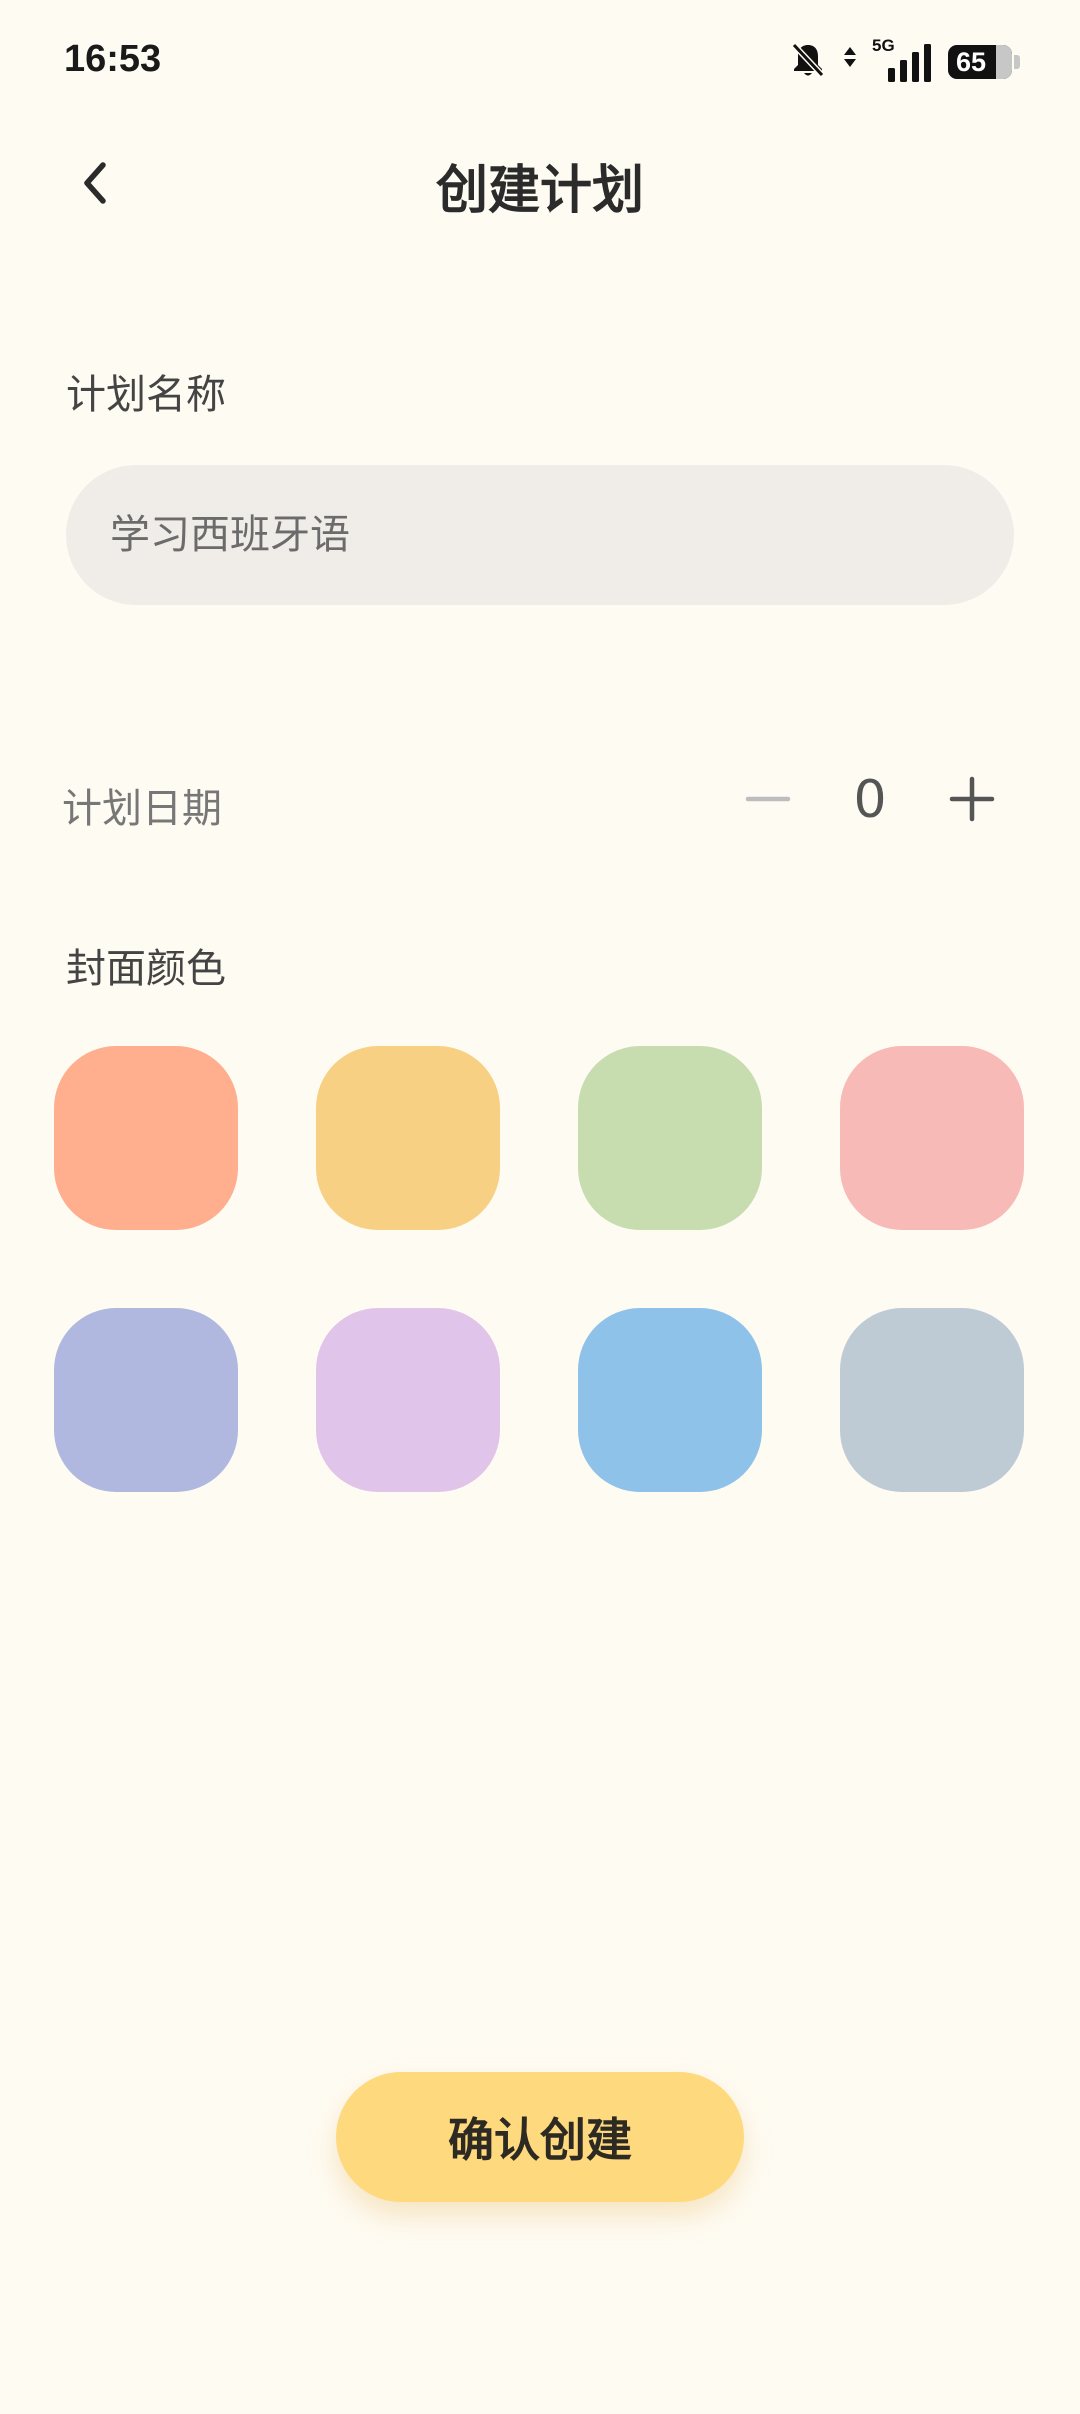 The image size is (1080, 2414). I want to click on plan-name-label: 计划名称, so click(146, 395).